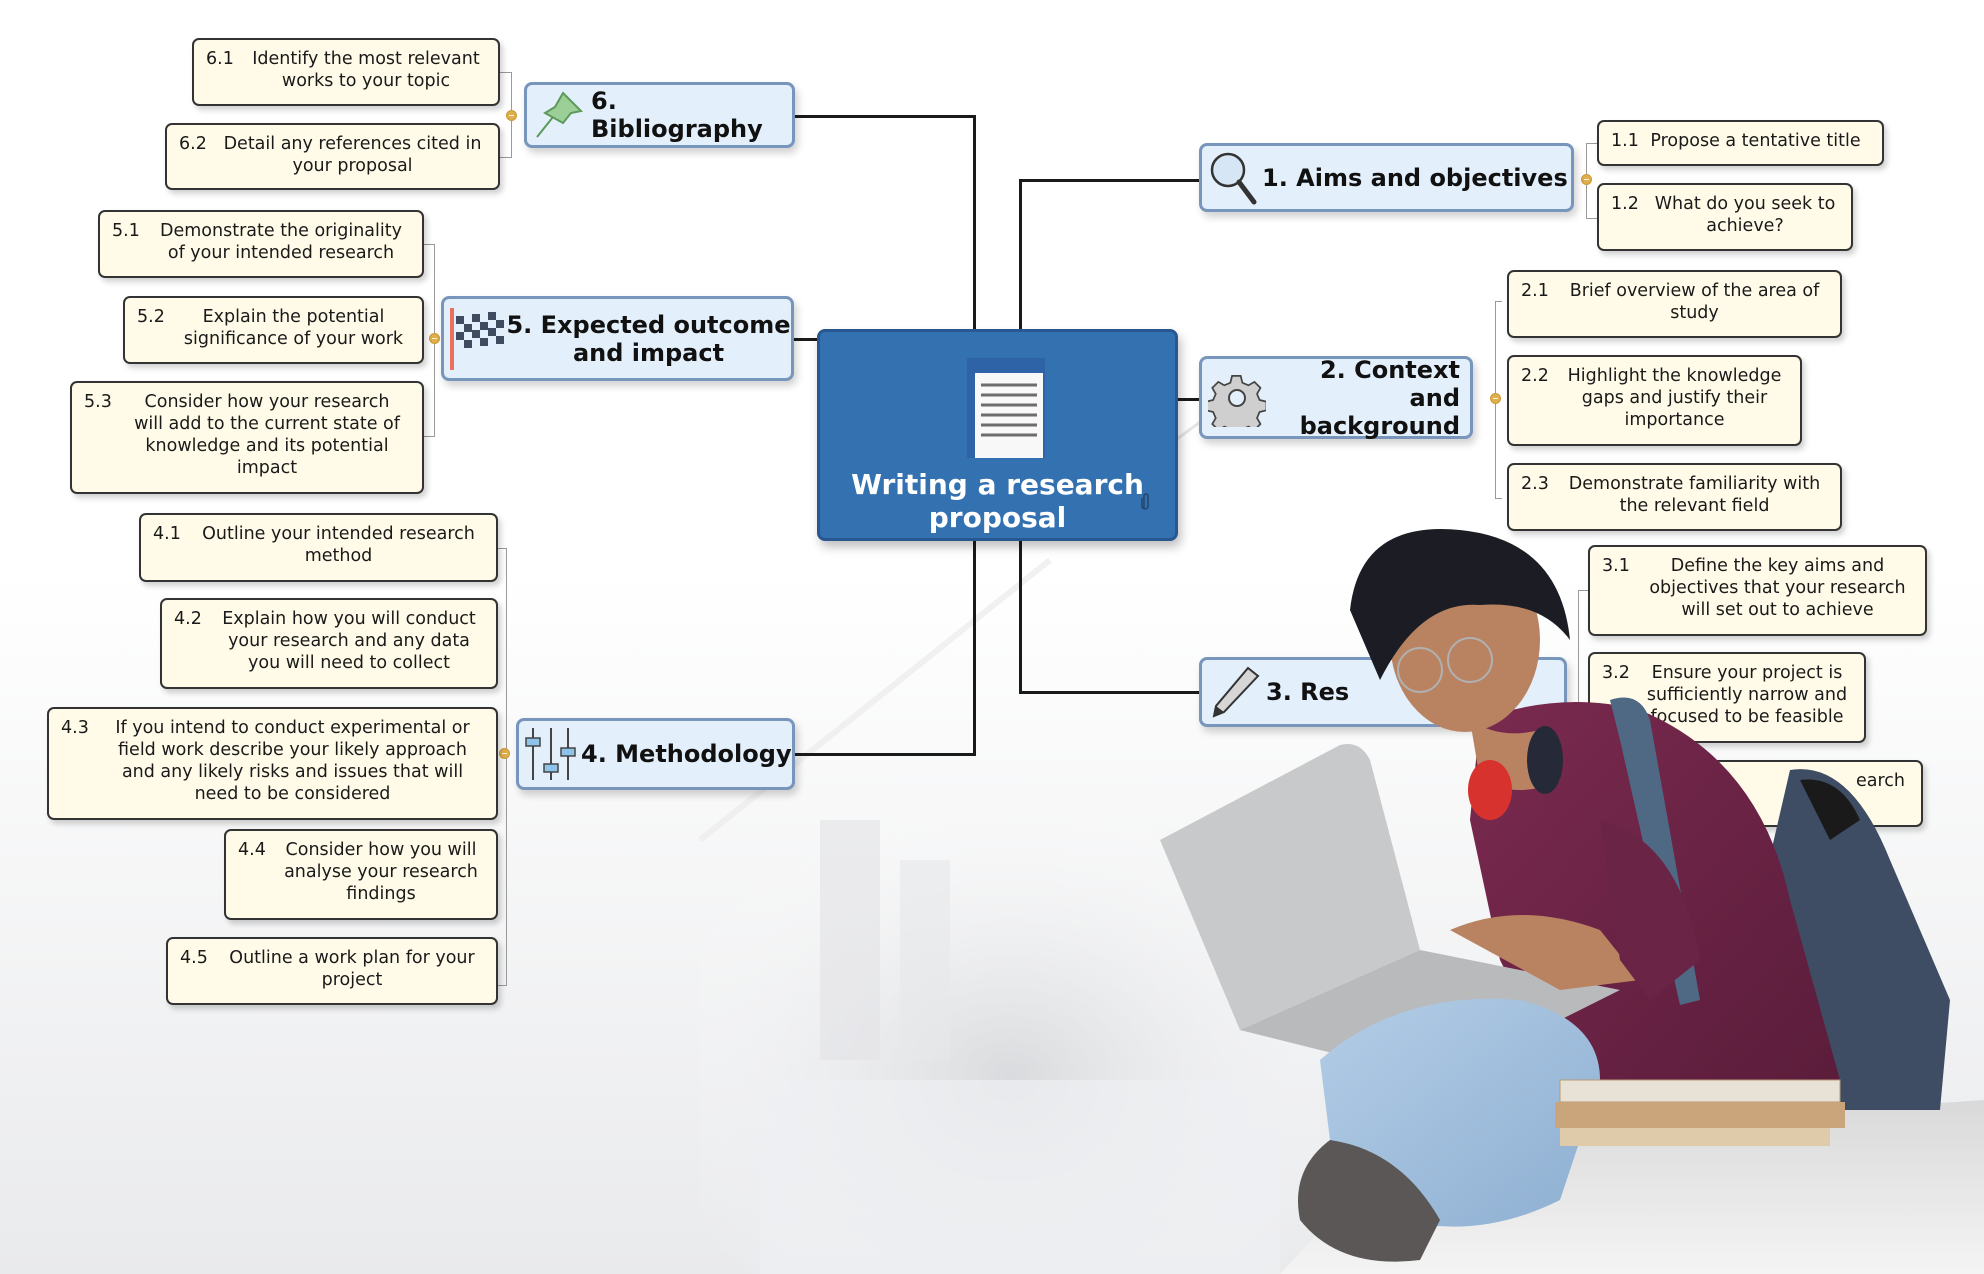 This screenshot has height=1274, width=1984. Describe the element at coordinates (552, 754) in the screenshot. I see `sliders-icon` at that location.